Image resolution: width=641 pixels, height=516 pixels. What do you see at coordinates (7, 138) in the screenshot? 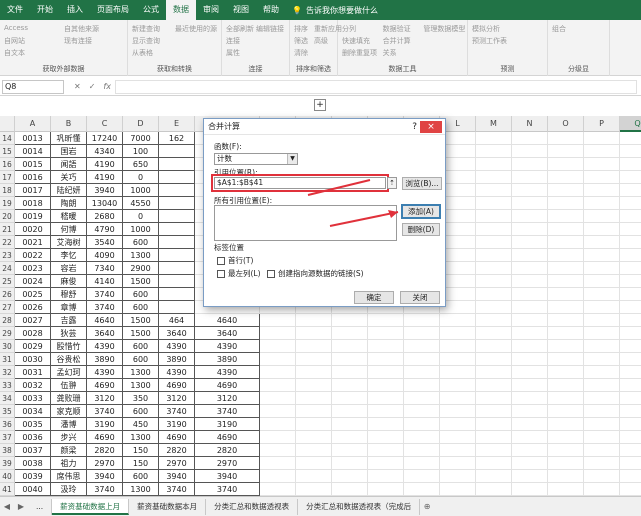
I see `row-header: 14` at bounding box center [7, 138].